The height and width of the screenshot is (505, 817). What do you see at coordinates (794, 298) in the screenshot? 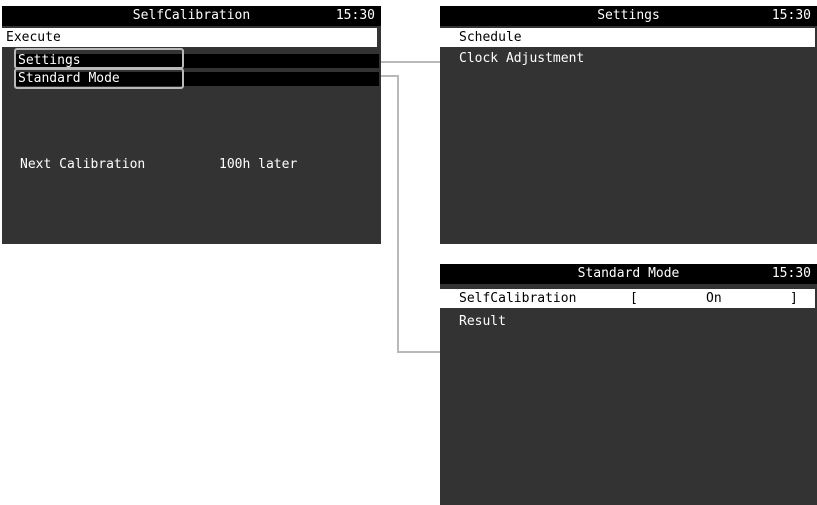
I see `bracket-close: ]` at bounding box center [794, 298].